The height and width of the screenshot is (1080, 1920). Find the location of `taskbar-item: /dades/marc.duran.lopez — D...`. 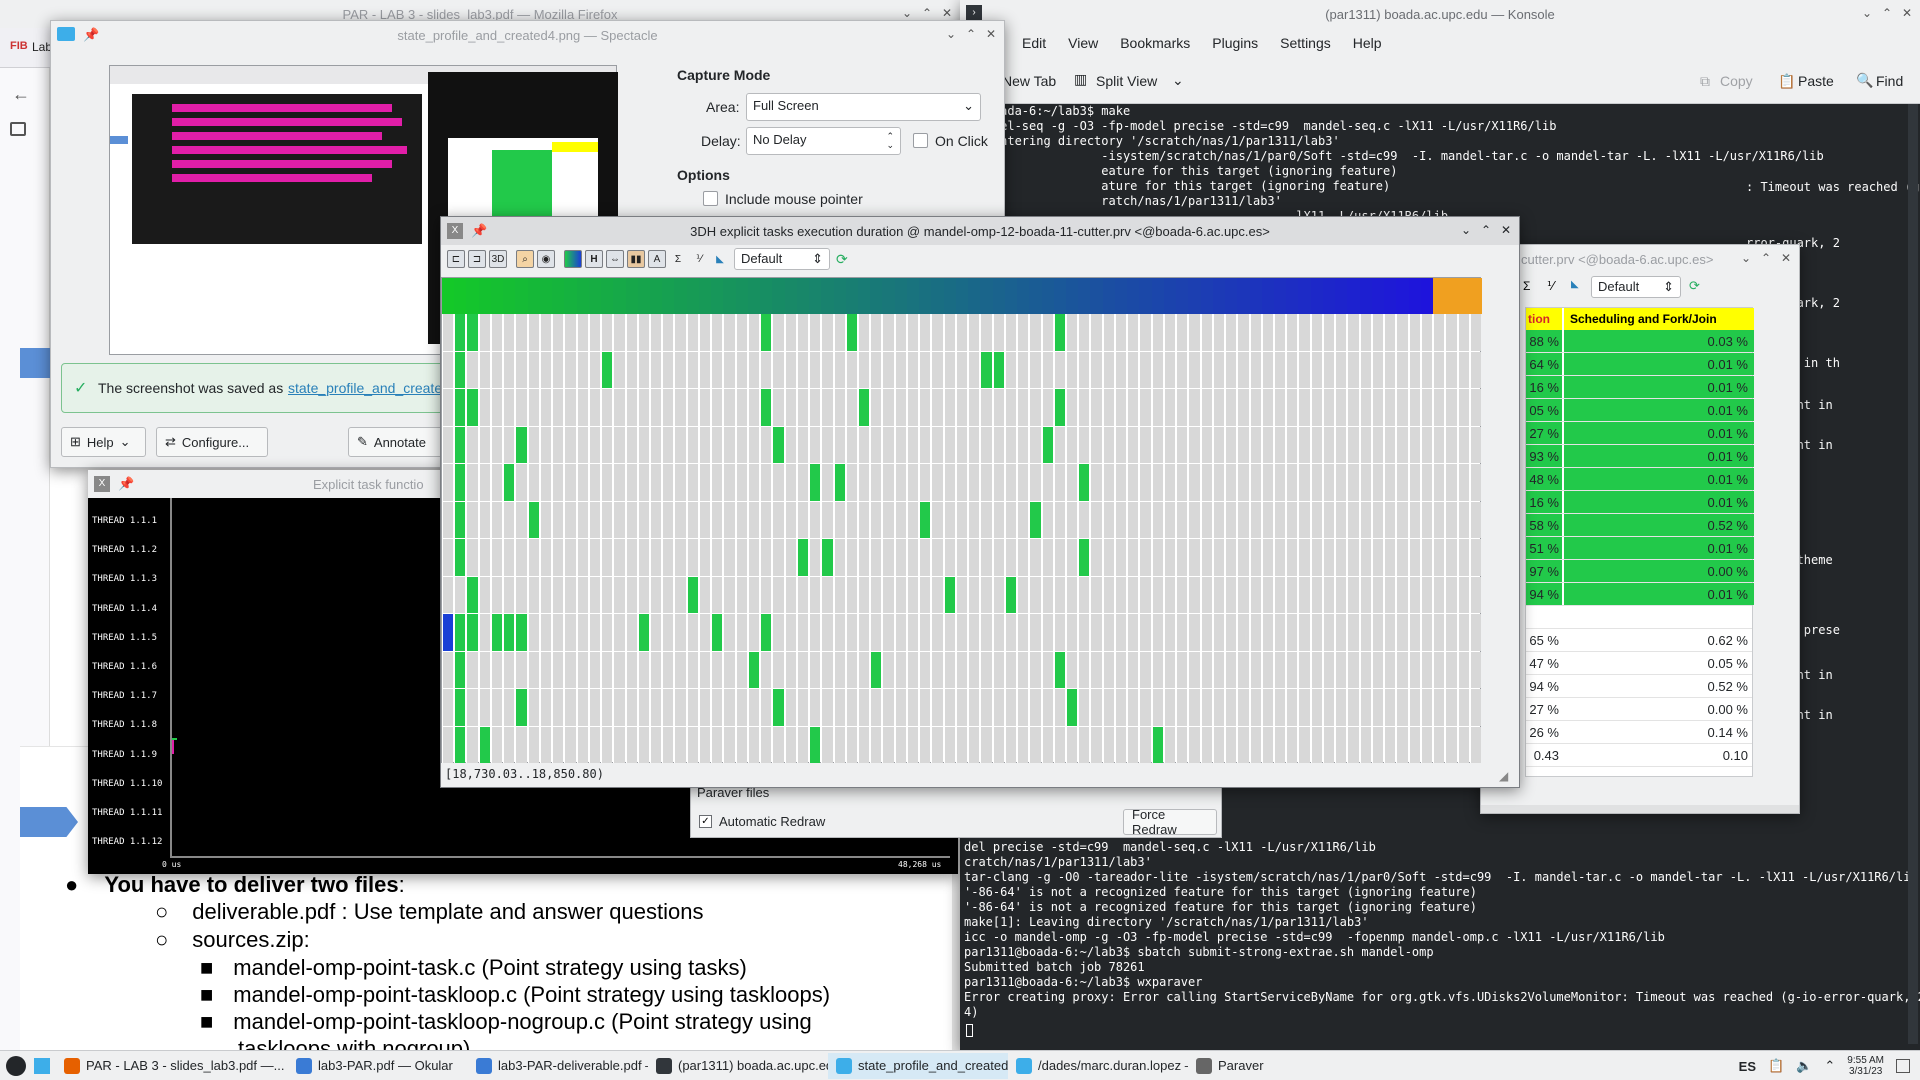

taskbar-item: /dades/marc.duran.lopez — D... is located at coordinates (1098, 1066).